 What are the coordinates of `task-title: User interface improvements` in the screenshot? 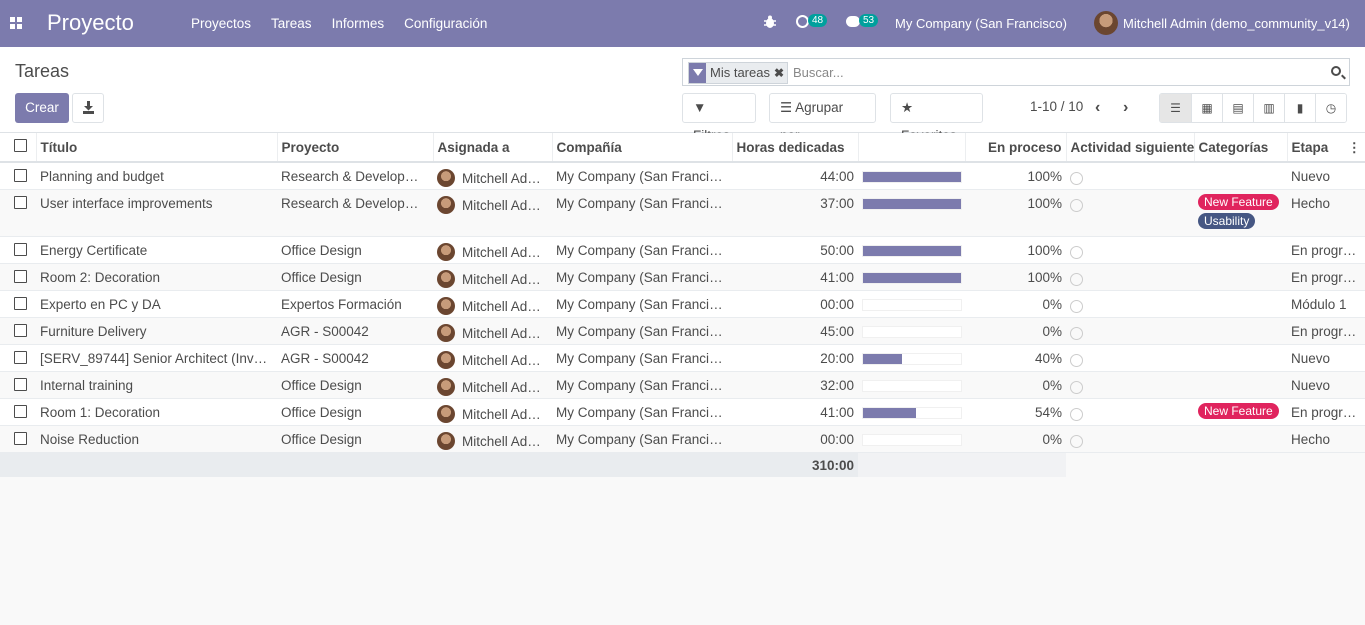 It's located at (156, 213).